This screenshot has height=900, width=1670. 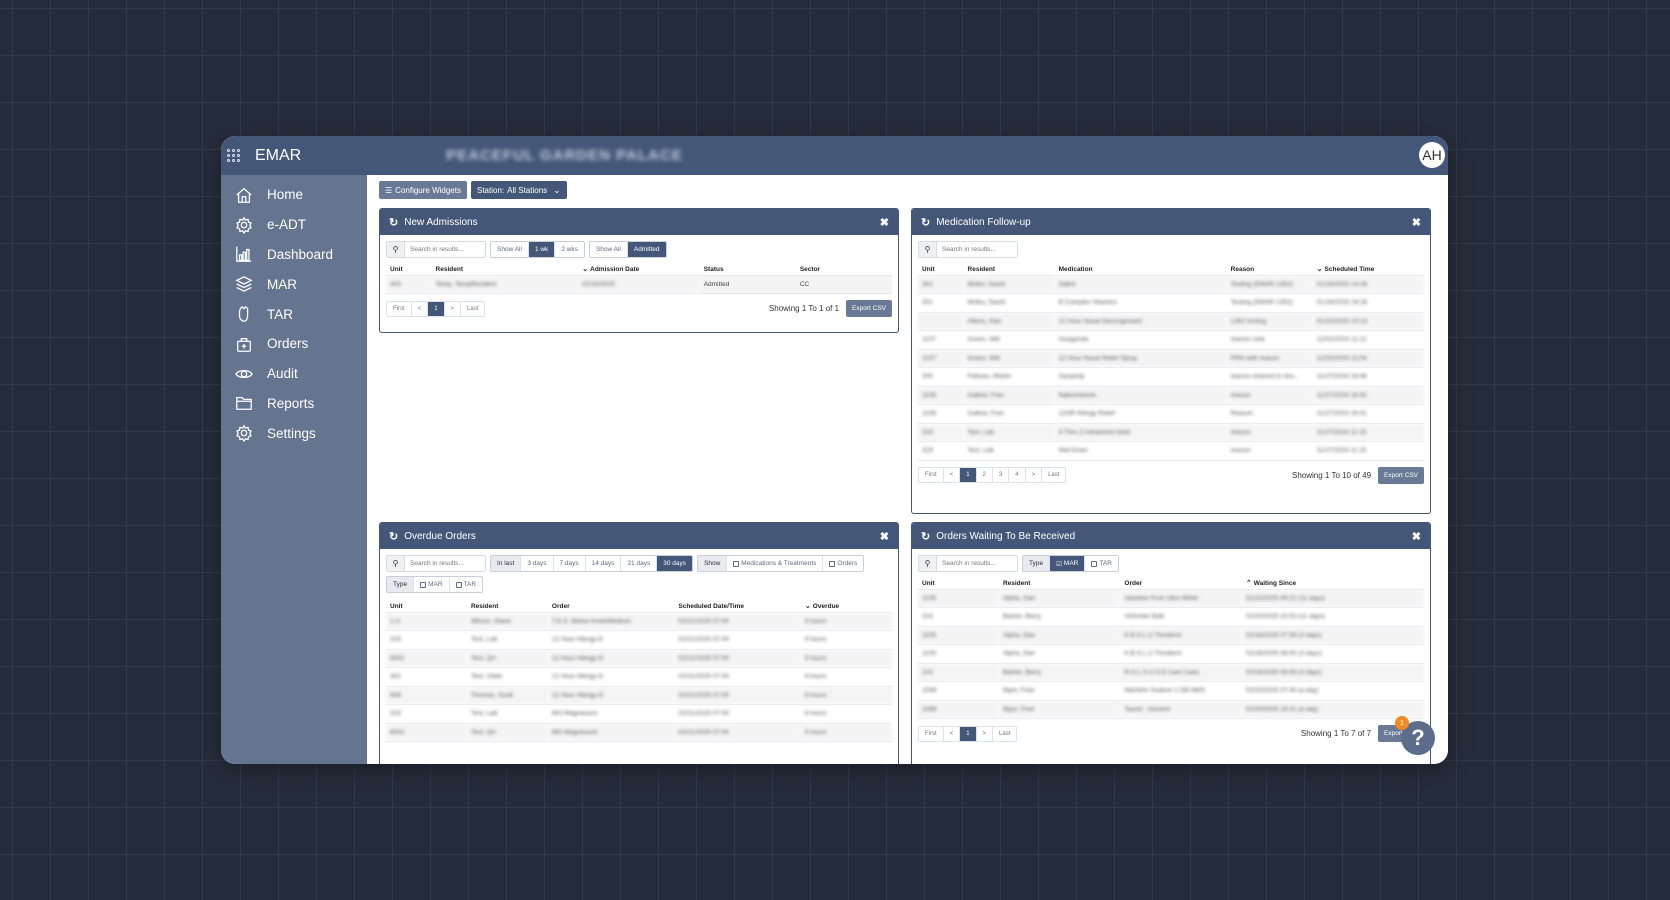 I want to click on column-header: Status, so click(x=747, y=267).